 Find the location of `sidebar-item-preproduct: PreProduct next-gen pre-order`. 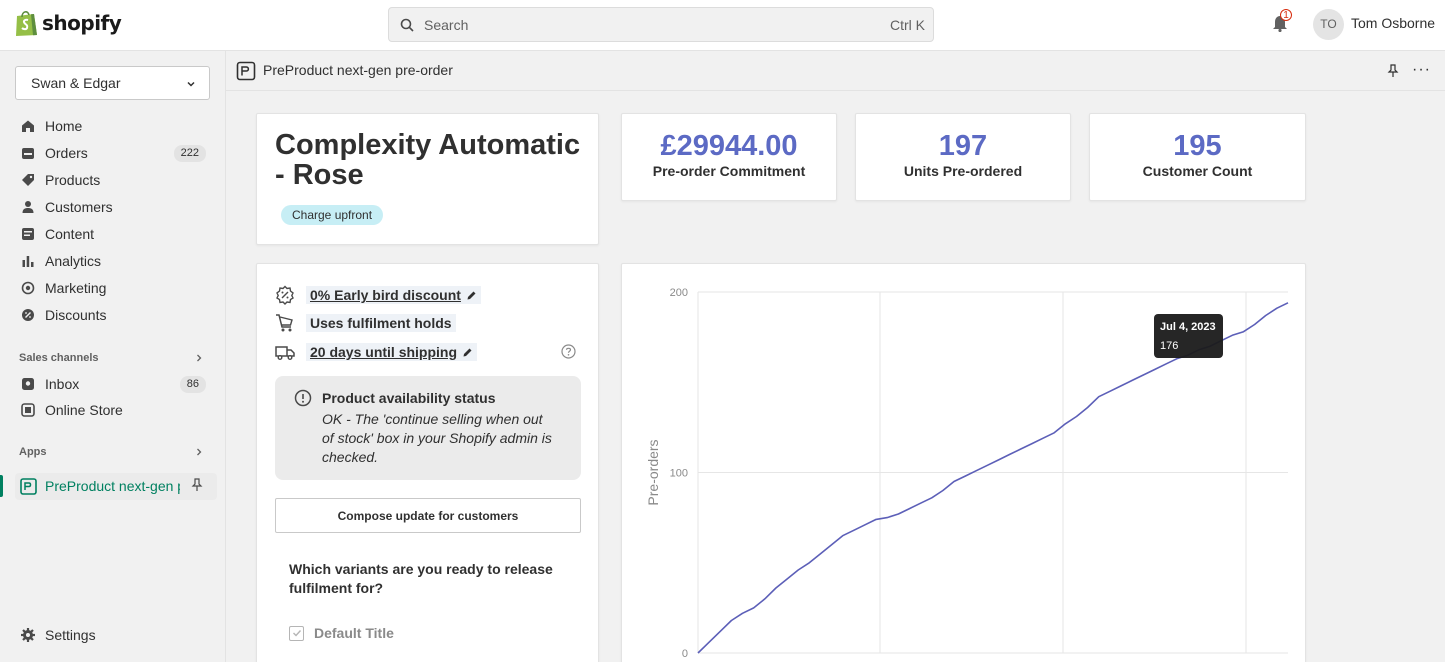

sidebar-item-preproduct: PreProduct next-gen pre-order is located at coordinates (116, 486).